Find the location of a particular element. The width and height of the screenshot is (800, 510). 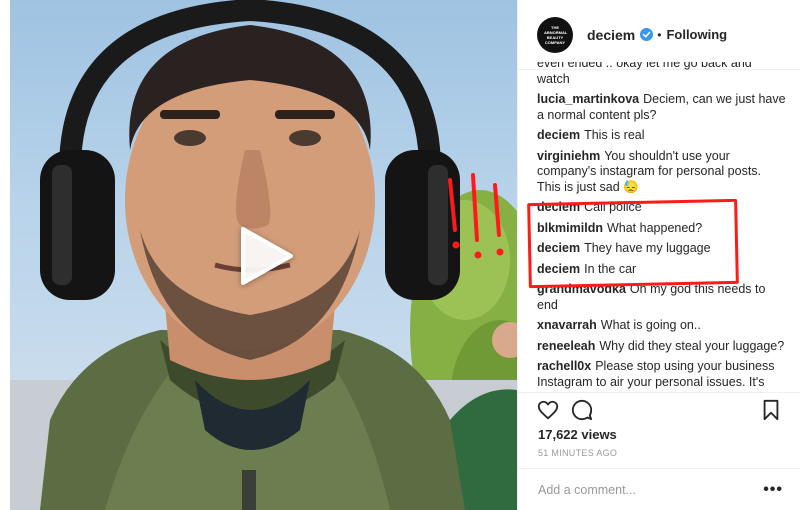

bookmark-icon is located at coordinates (771, 410).